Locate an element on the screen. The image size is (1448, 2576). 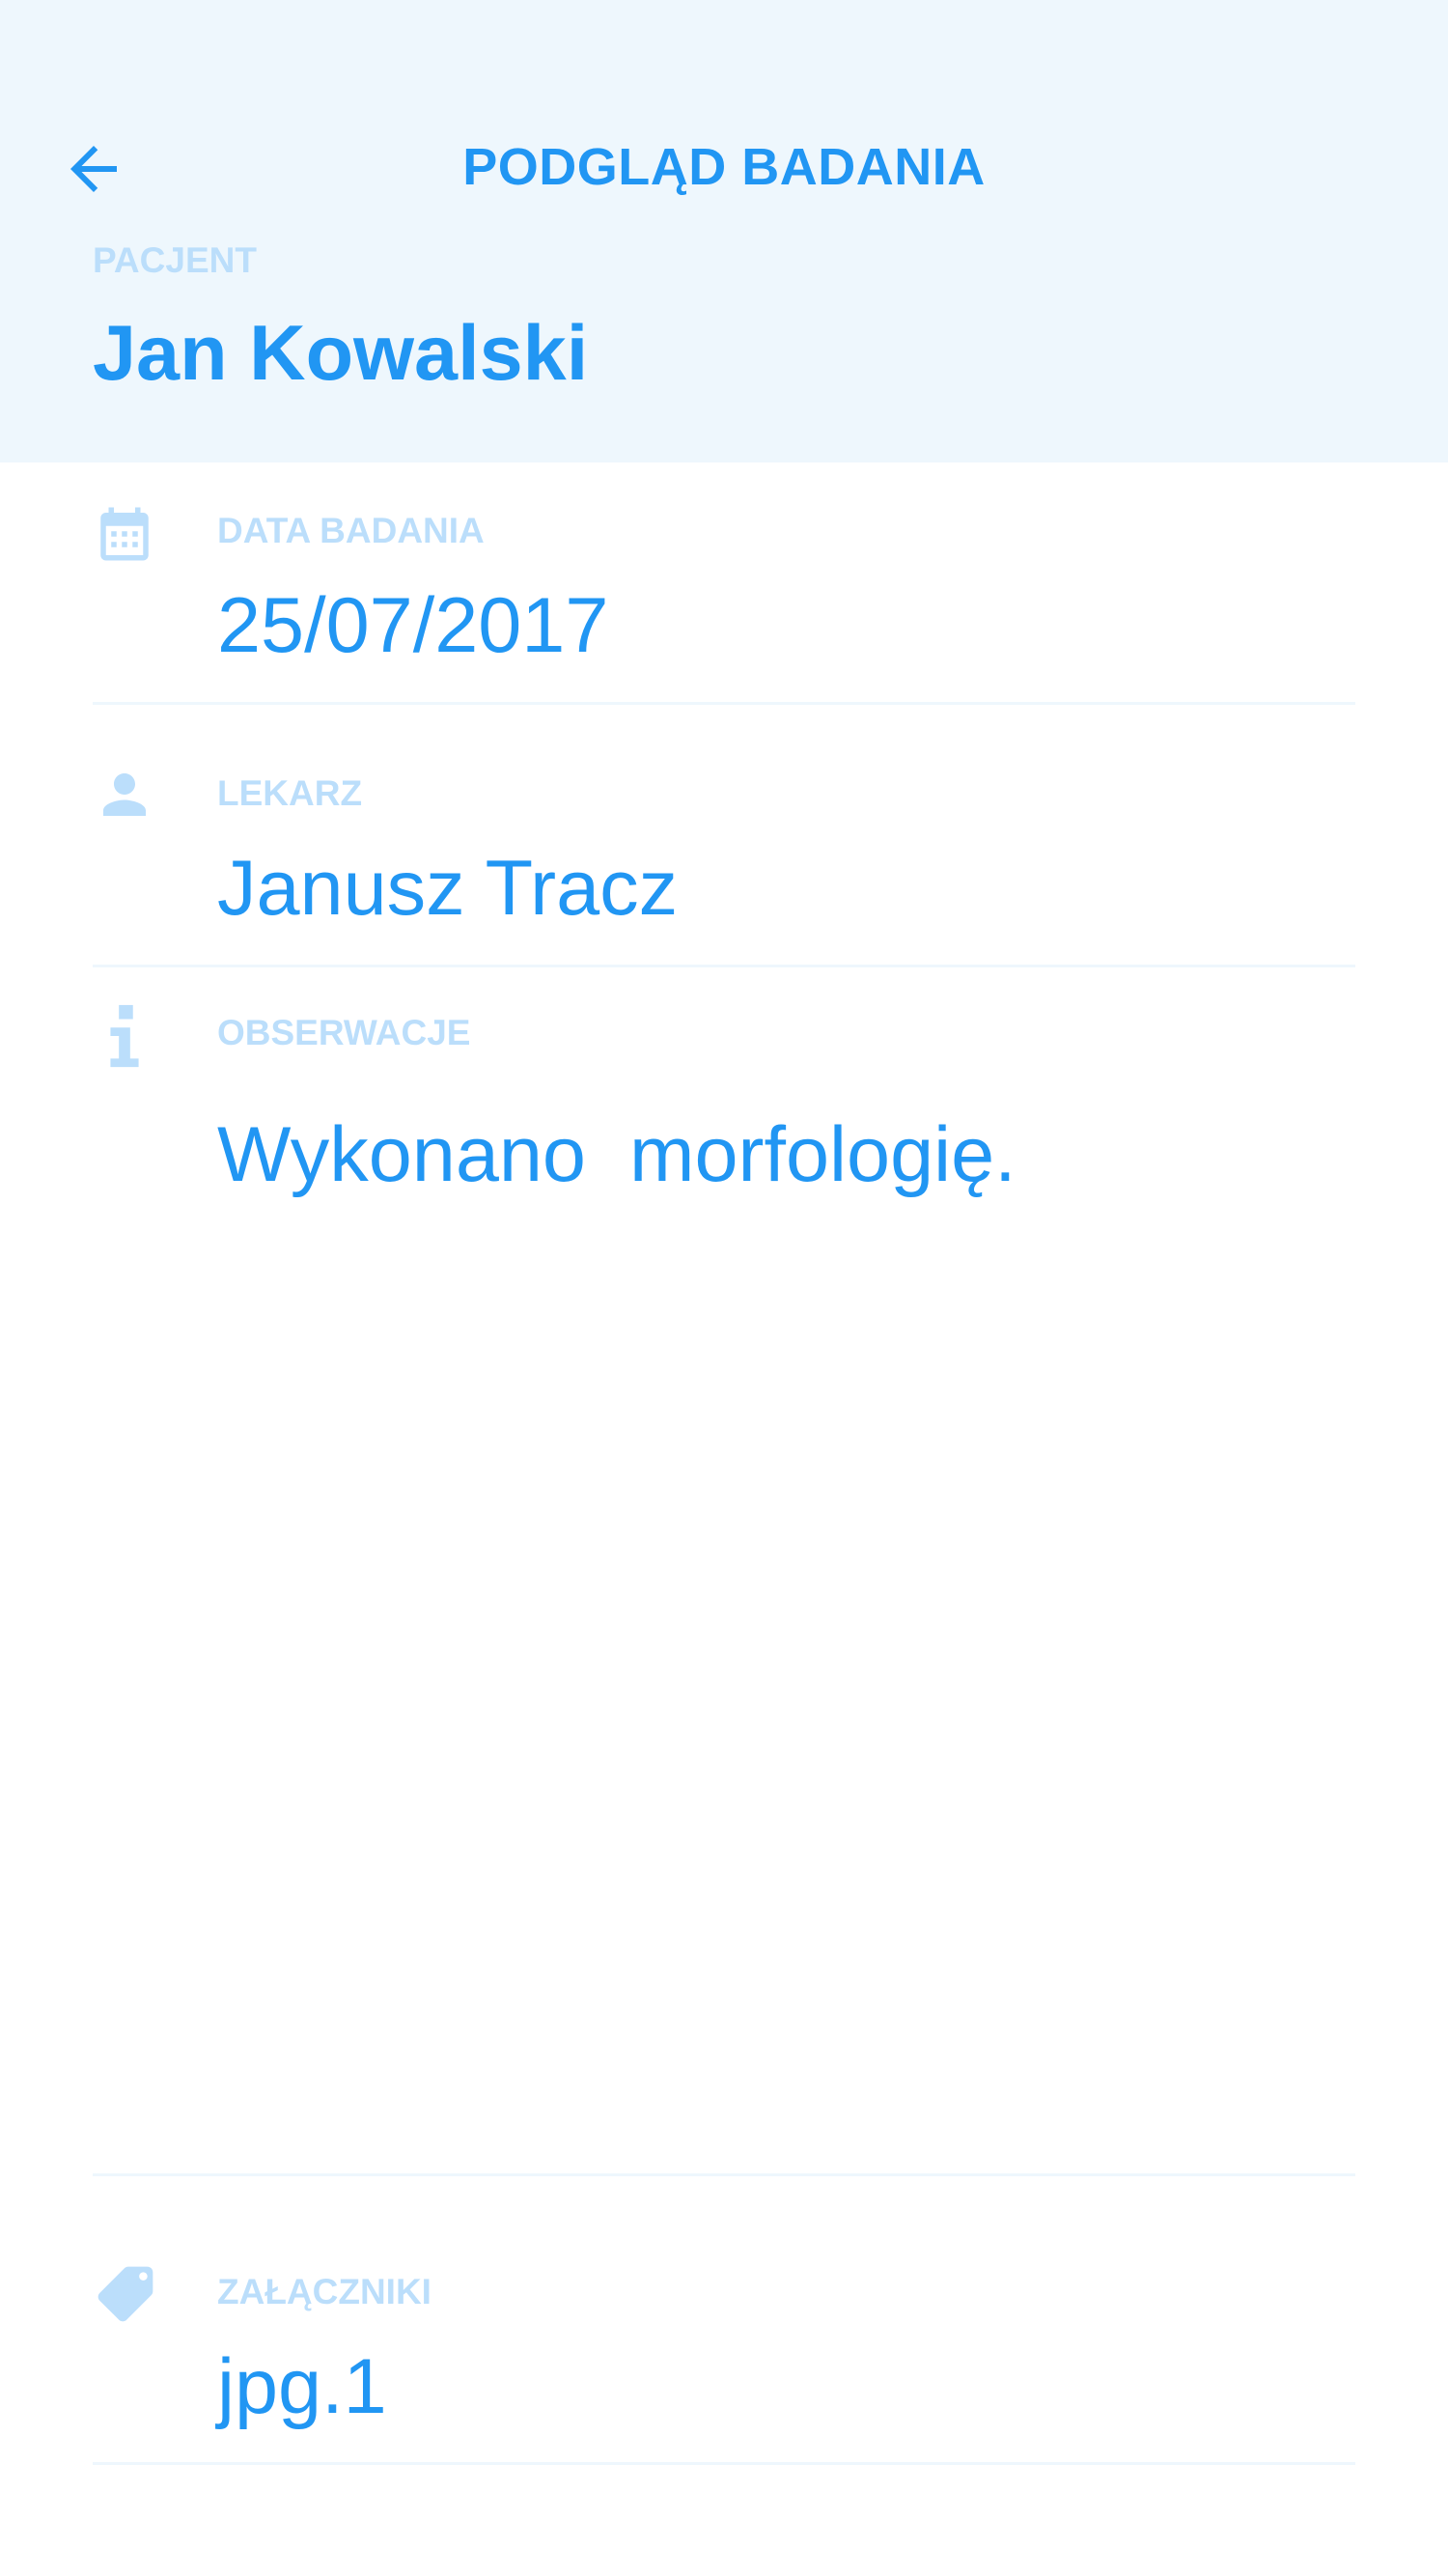
date-value: 25/07/2017 is located at coordinates (413, 626).